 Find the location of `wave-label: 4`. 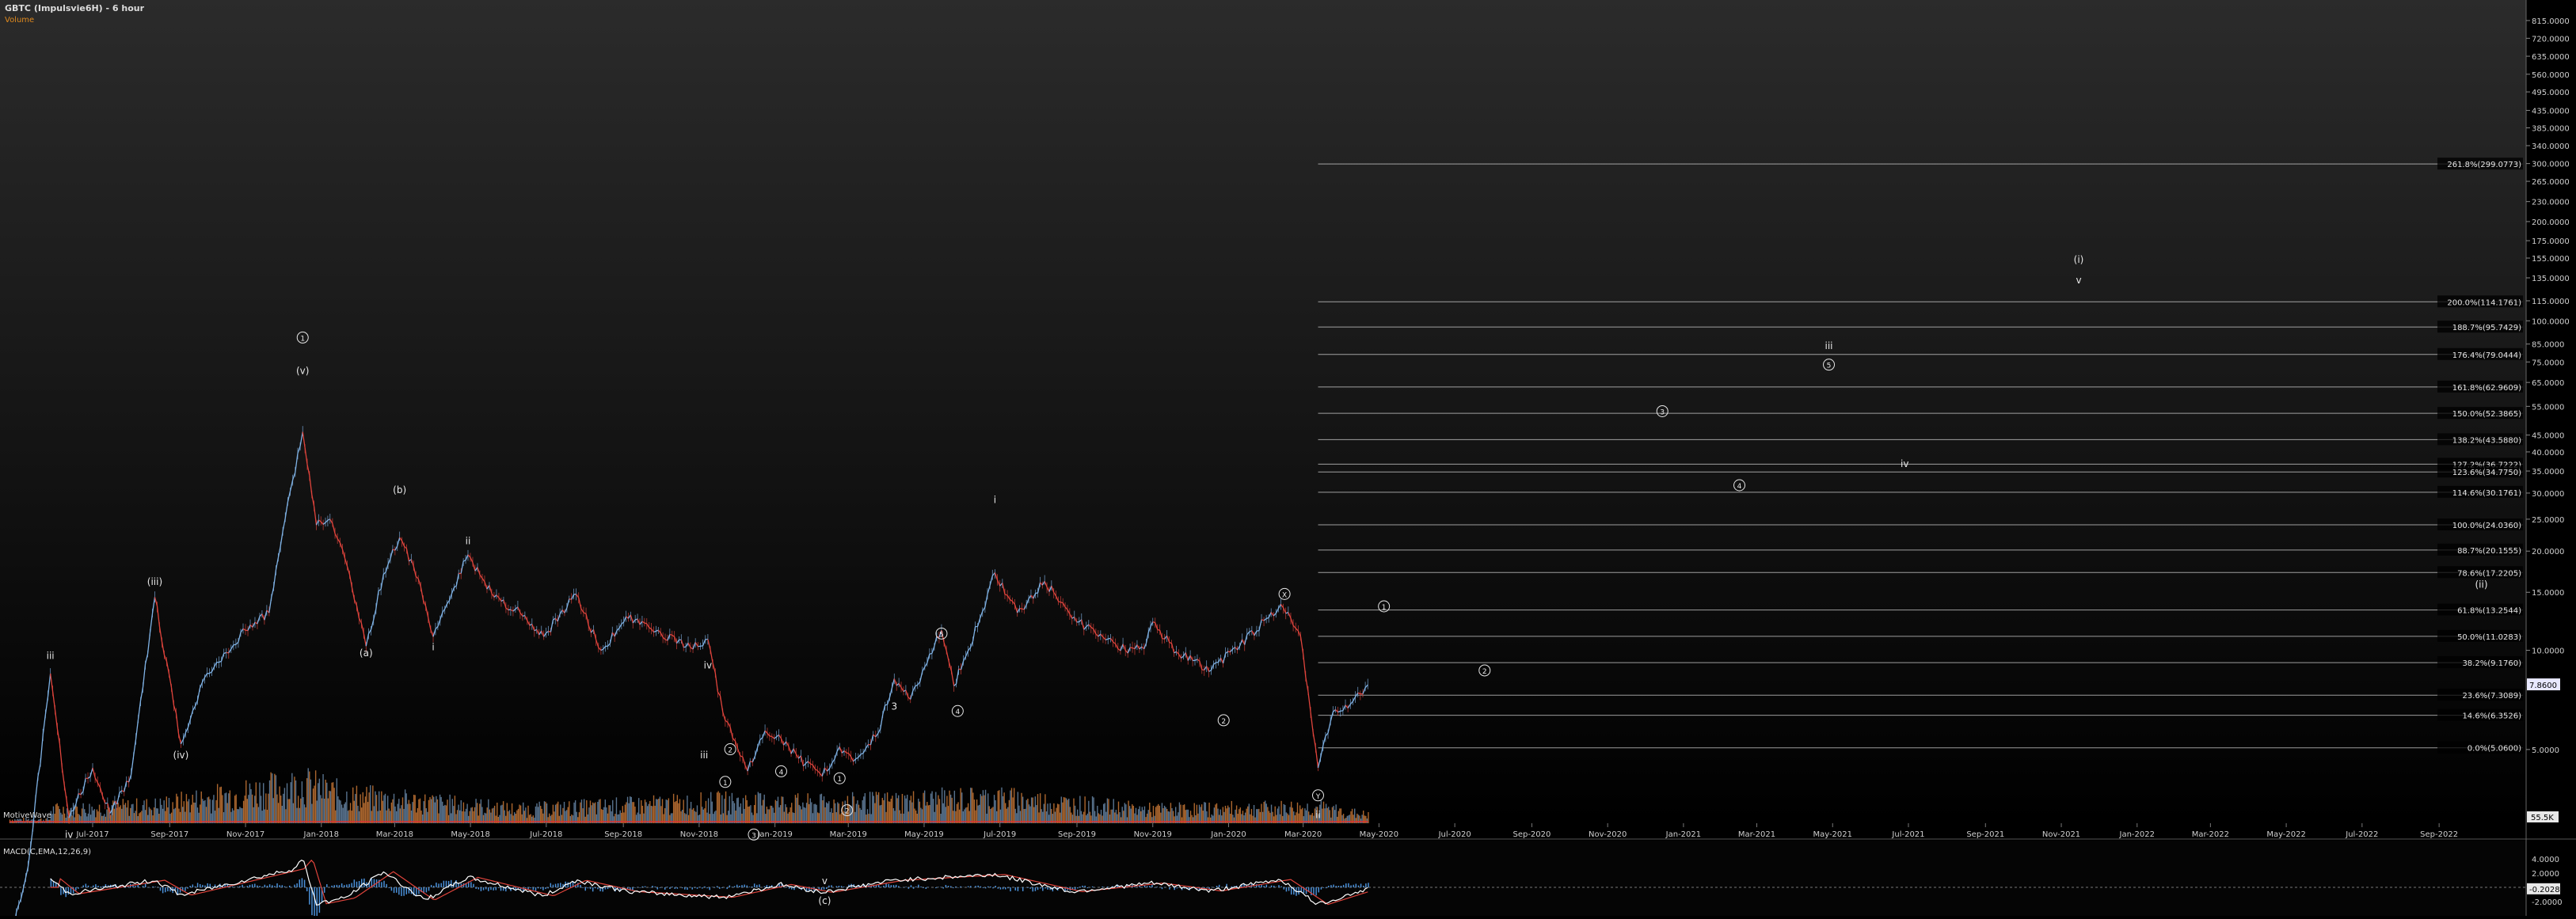

wave-label: 4 is located at coordinates (1739, 487).